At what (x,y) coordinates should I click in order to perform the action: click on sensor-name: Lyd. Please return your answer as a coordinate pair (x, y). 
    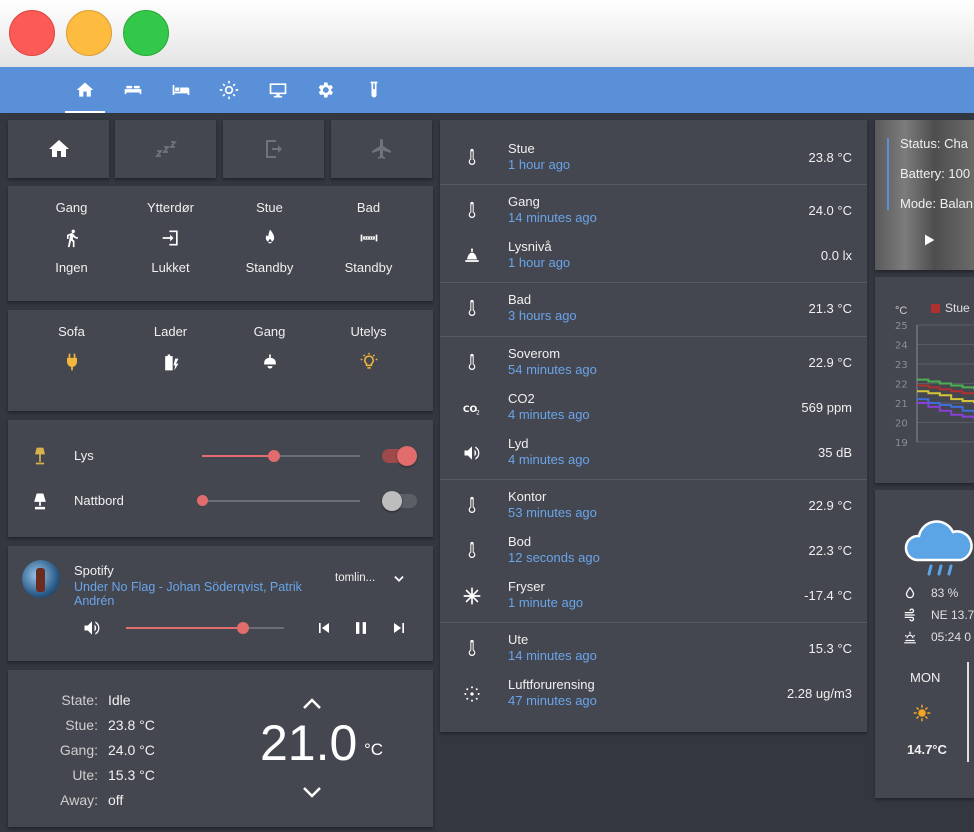
    Looking at the image, I should click on (518, 443).